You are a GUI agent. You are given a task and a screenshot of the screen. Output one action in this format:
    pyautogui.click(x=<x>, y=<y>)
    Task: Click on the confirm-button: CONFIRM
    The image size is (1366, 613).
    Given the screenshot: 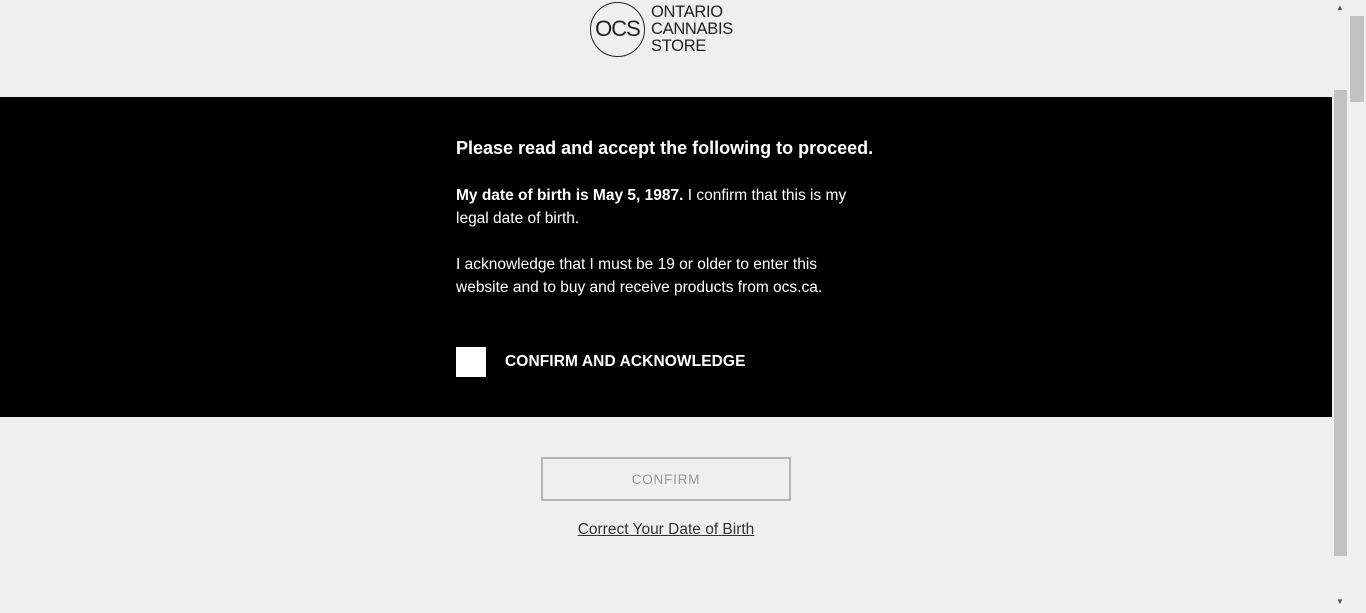 What is the action you would take?
    pyautogui.click(x=666, y=479)
    